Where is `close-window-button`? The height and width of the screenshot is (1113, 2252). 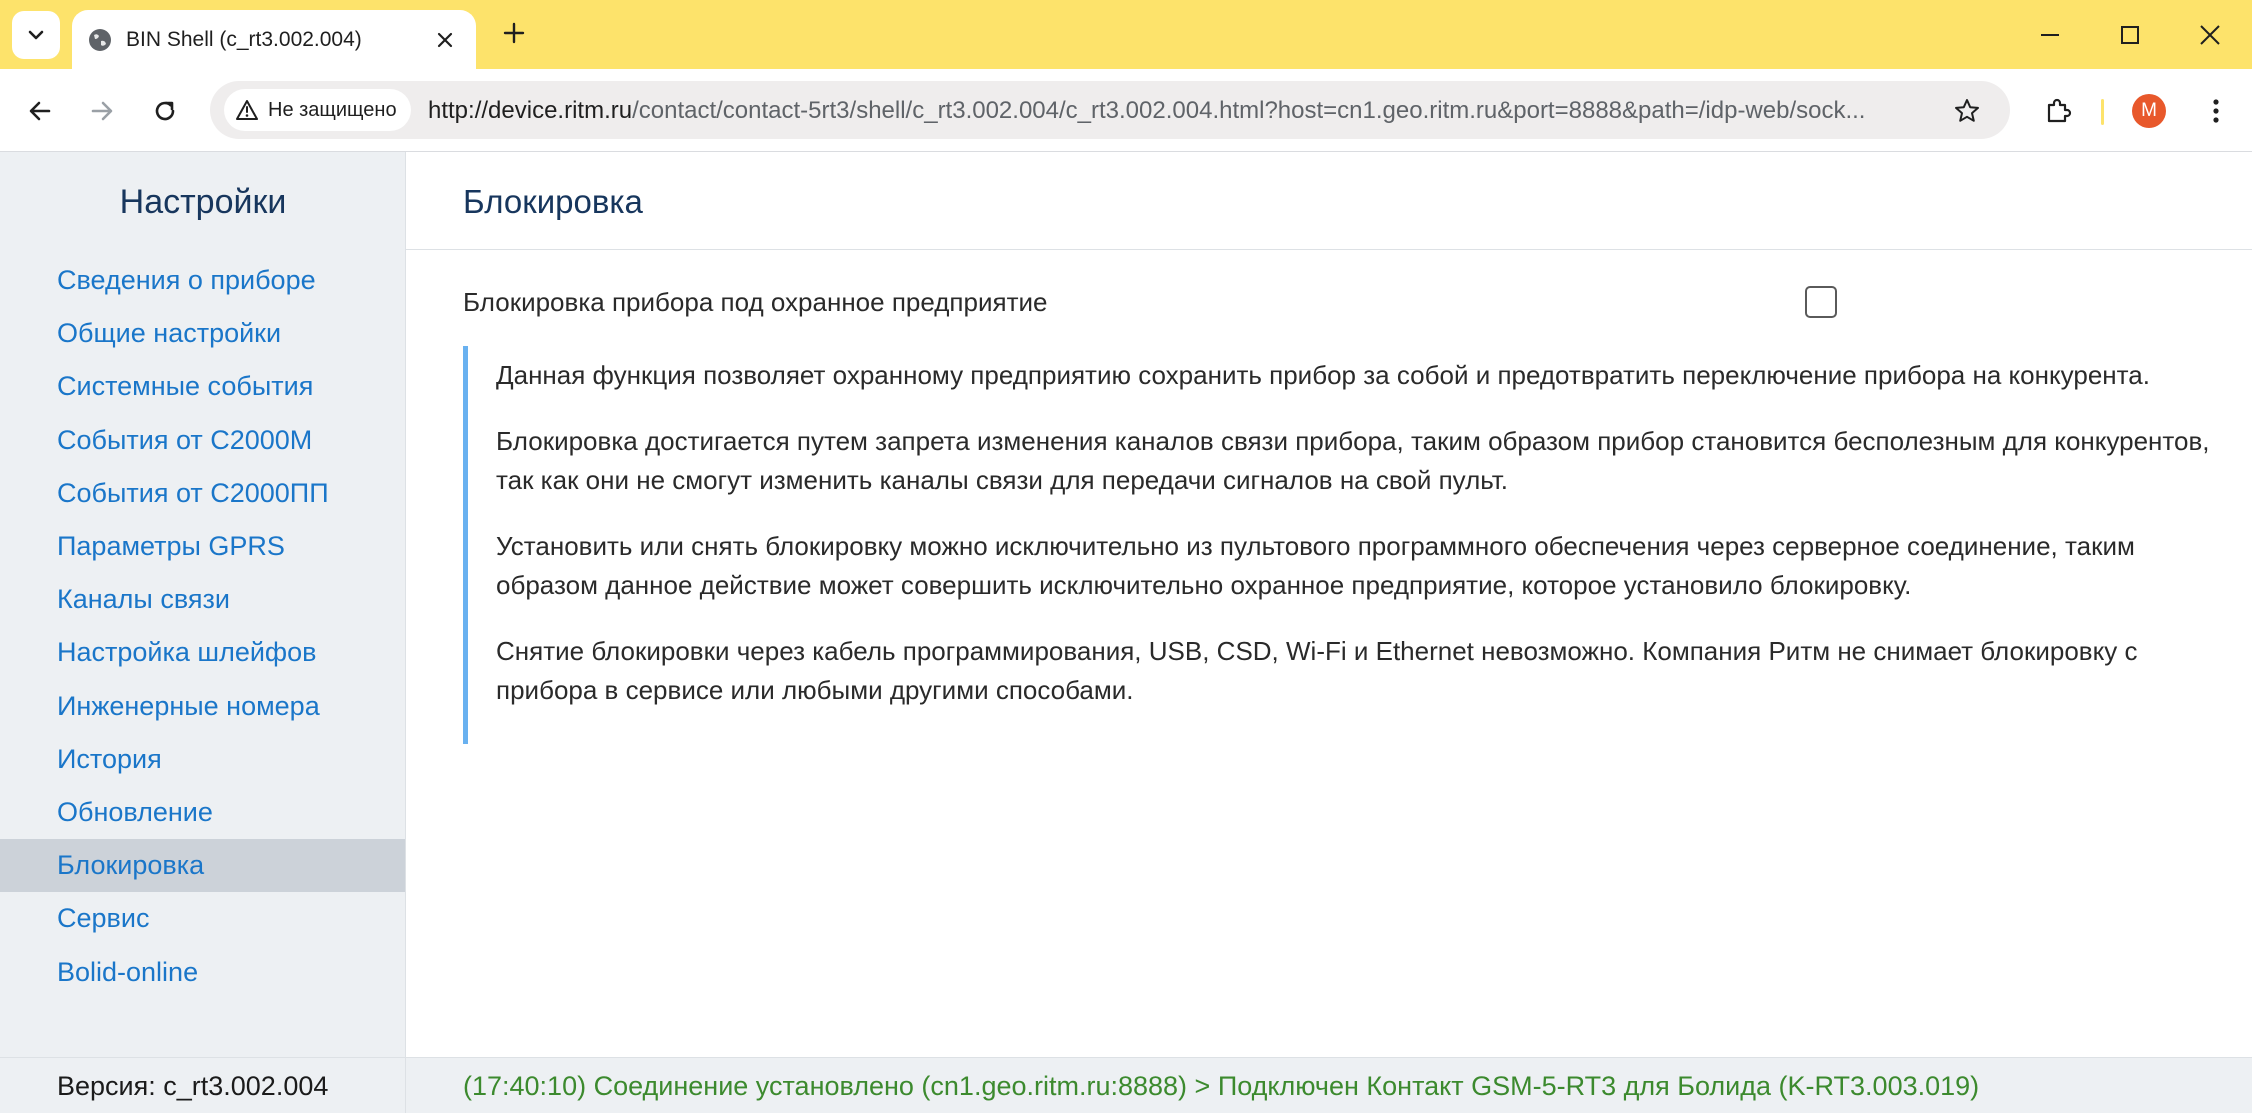 close-window-button is located at coordinates (2210, 34).